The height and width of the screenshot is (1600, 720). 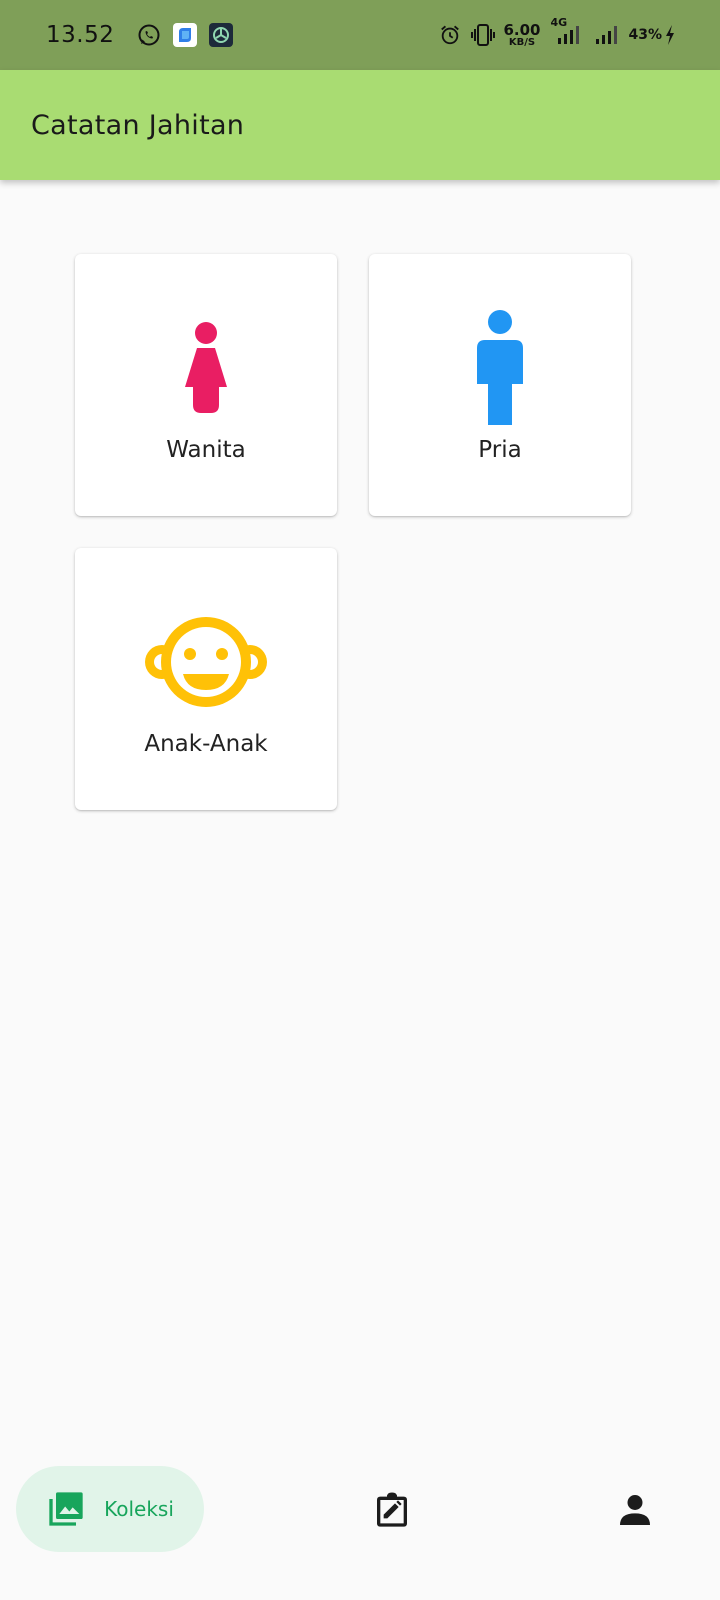 I want to click on battery-charging-icon, so click(x=670, y=35).